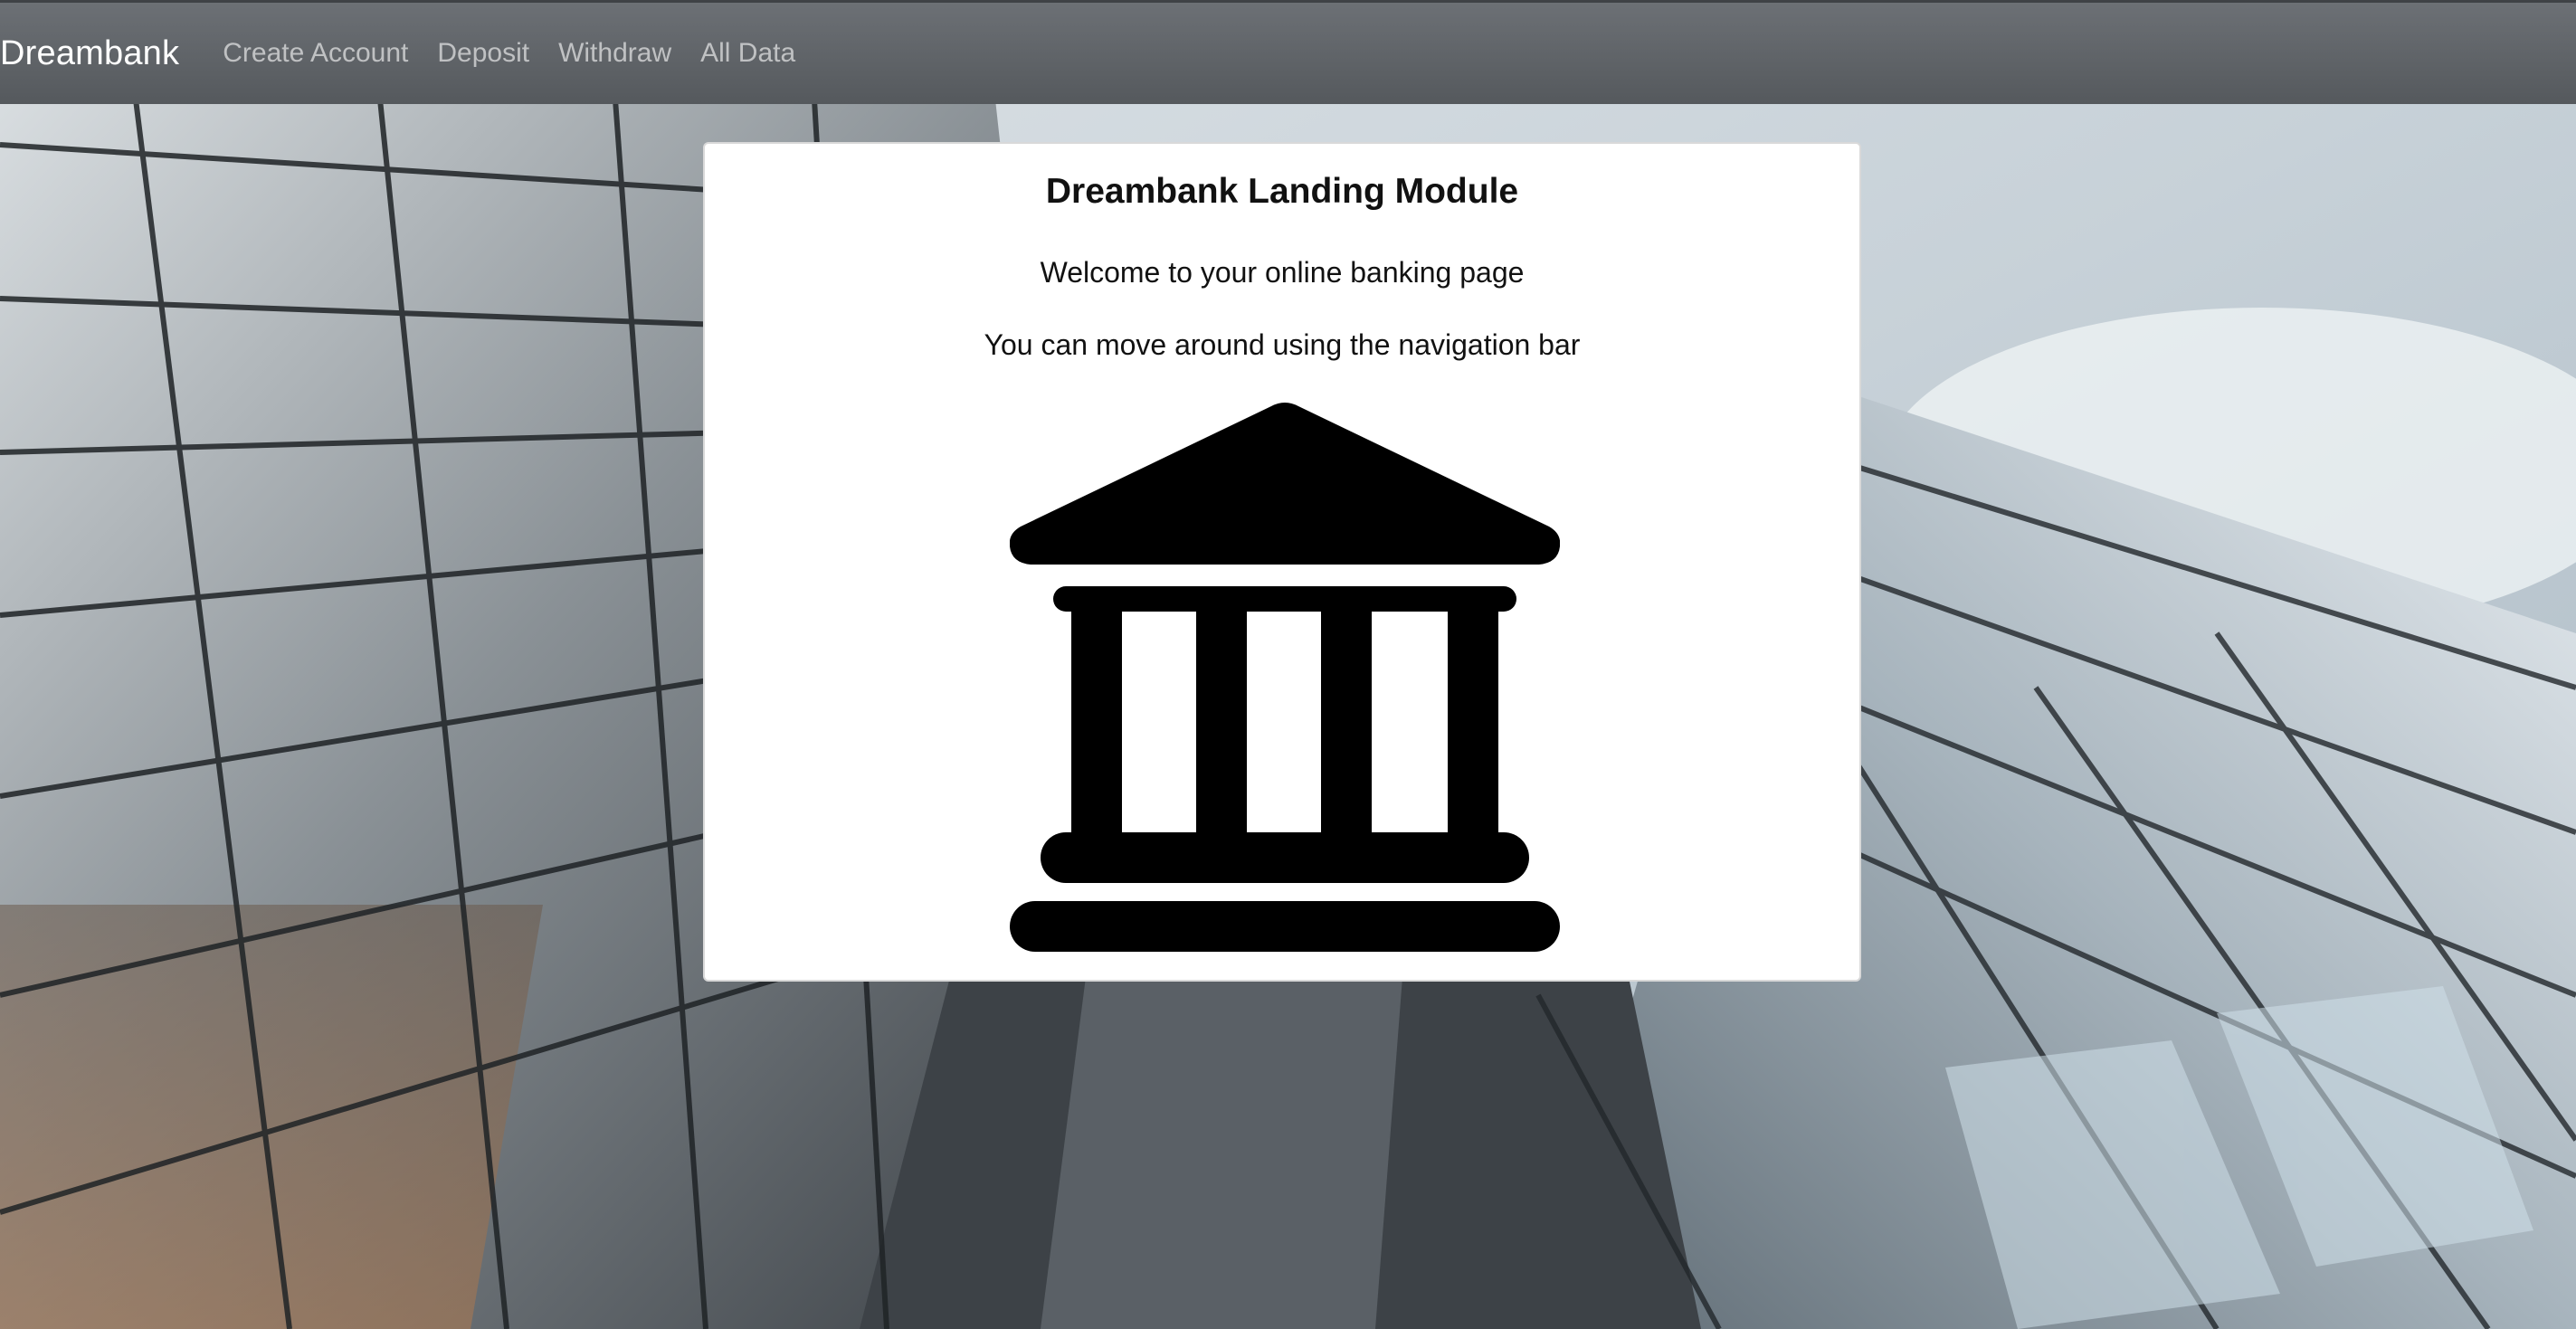 The image size is (2576, 1329). I want to click on card-title: Dreambank Landing Module, so click(1282, 191).